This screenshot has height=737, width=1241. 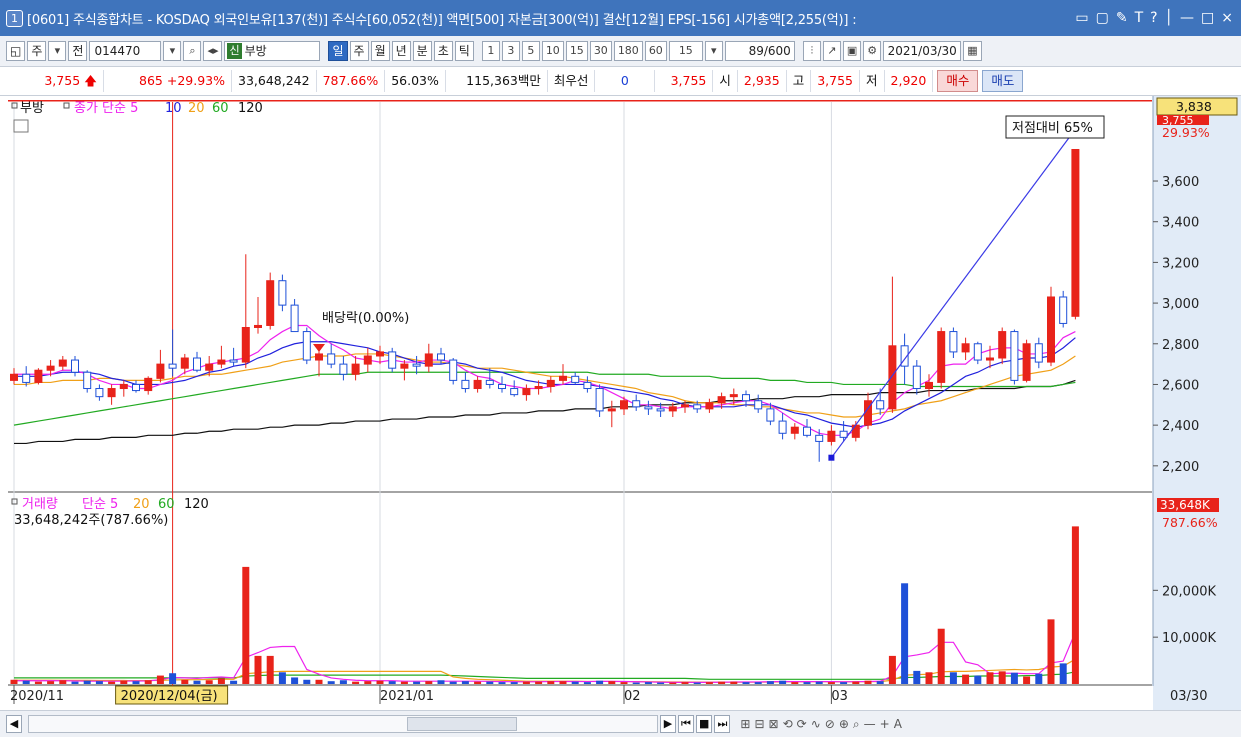 I want to click on stock-code-input: 014470, so click(x=125, y=51).